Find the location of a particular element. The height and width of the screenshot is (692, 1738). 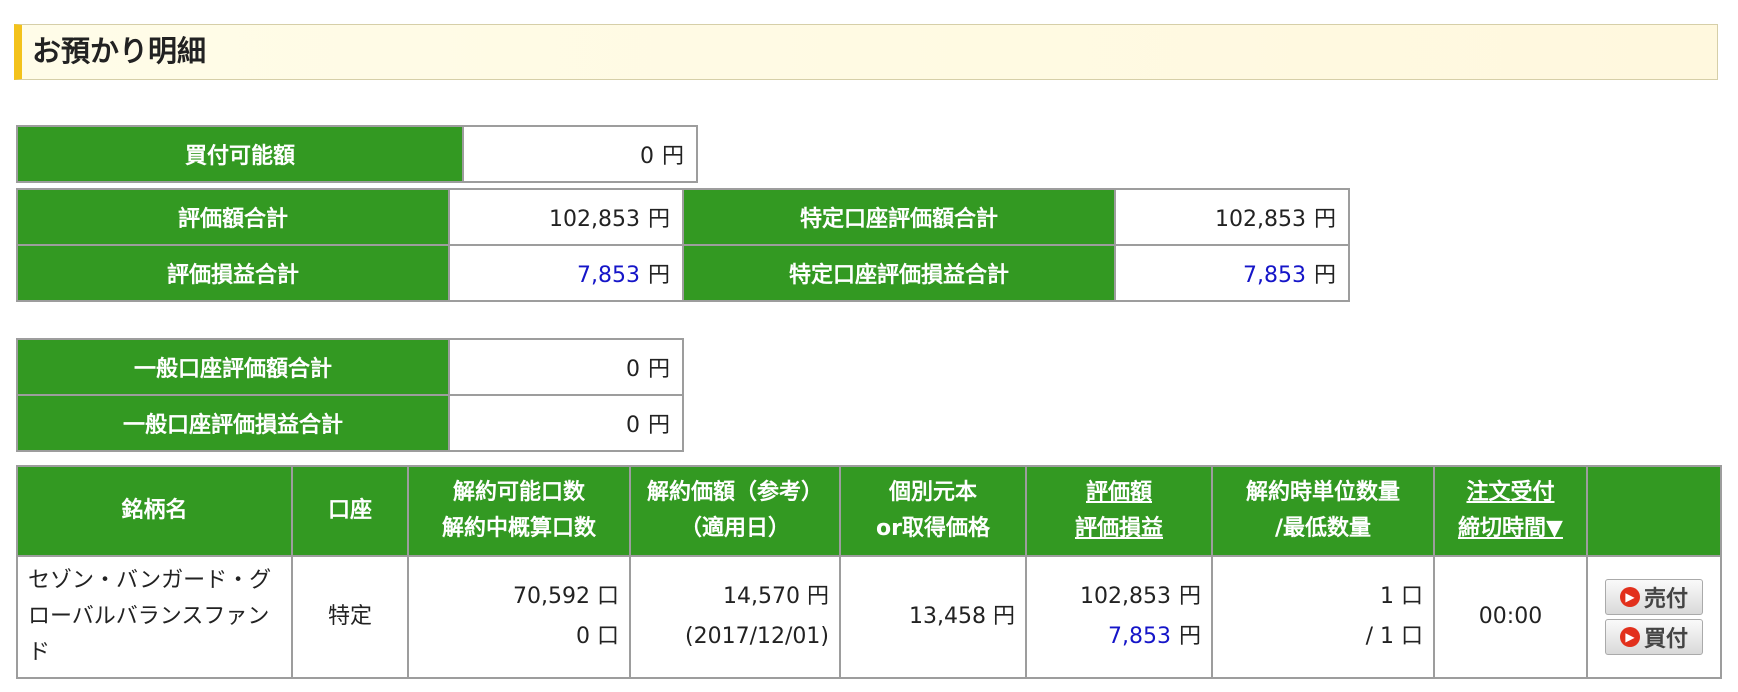

sort-link-eval-pl: 評価損益 is located at coordinates (1119, 528).